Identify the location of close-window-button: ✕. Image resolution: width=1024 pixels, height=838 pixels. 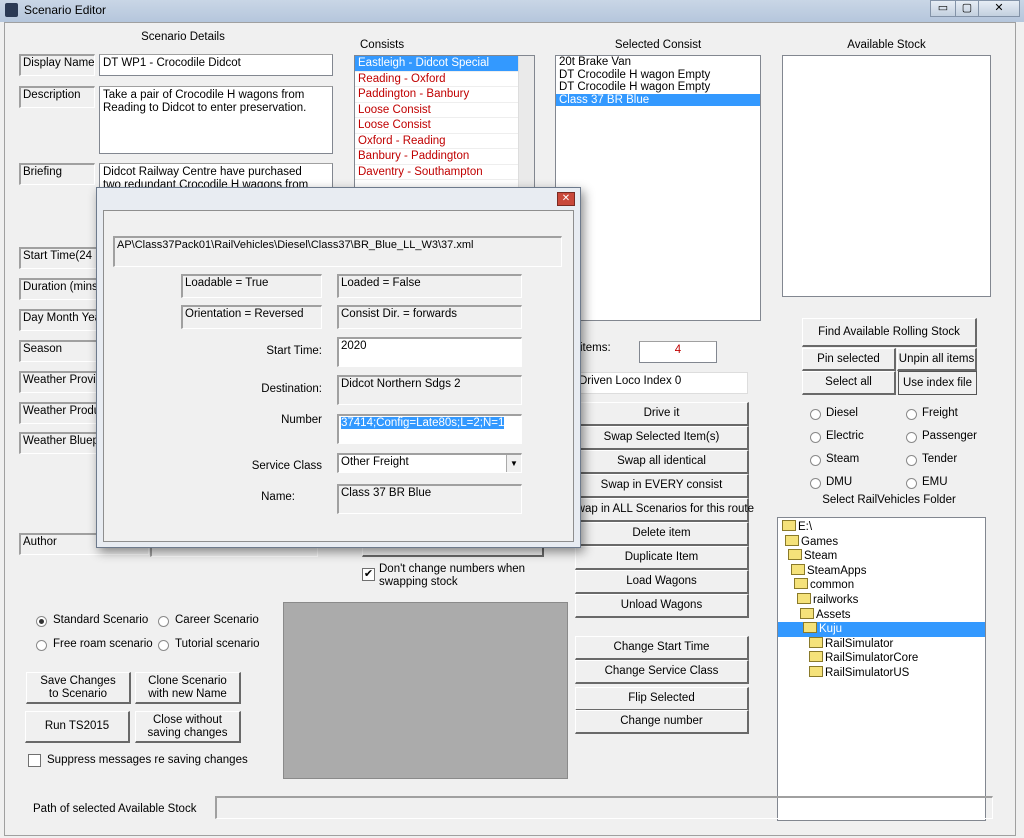
(999, 8).